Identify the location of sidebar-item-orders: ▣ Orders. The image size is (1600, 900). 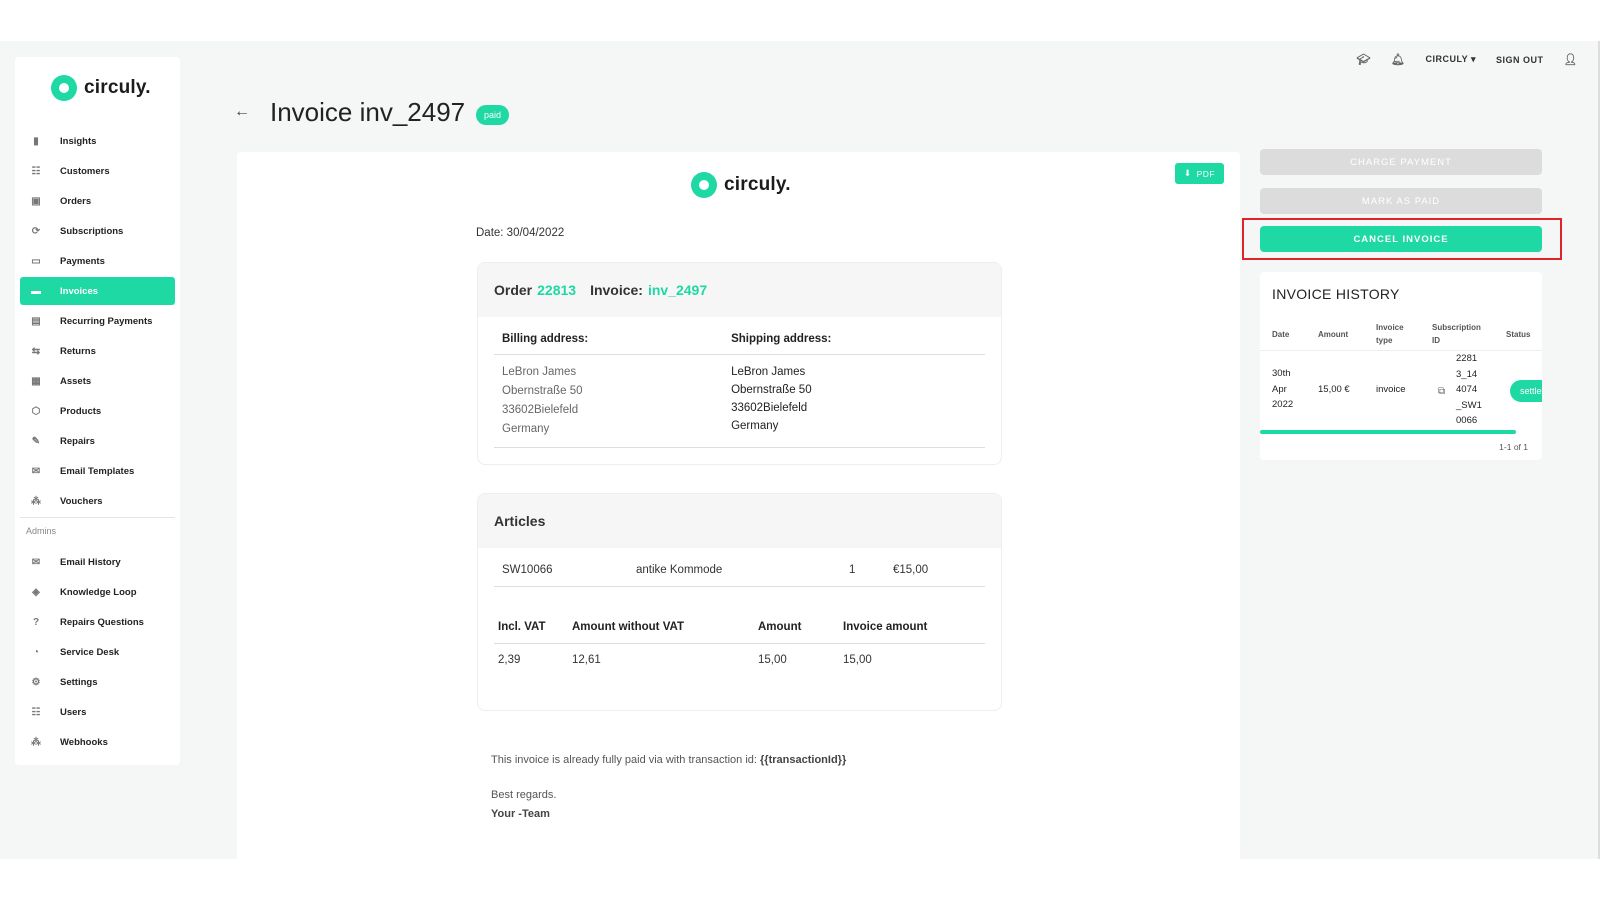
(97, 201).